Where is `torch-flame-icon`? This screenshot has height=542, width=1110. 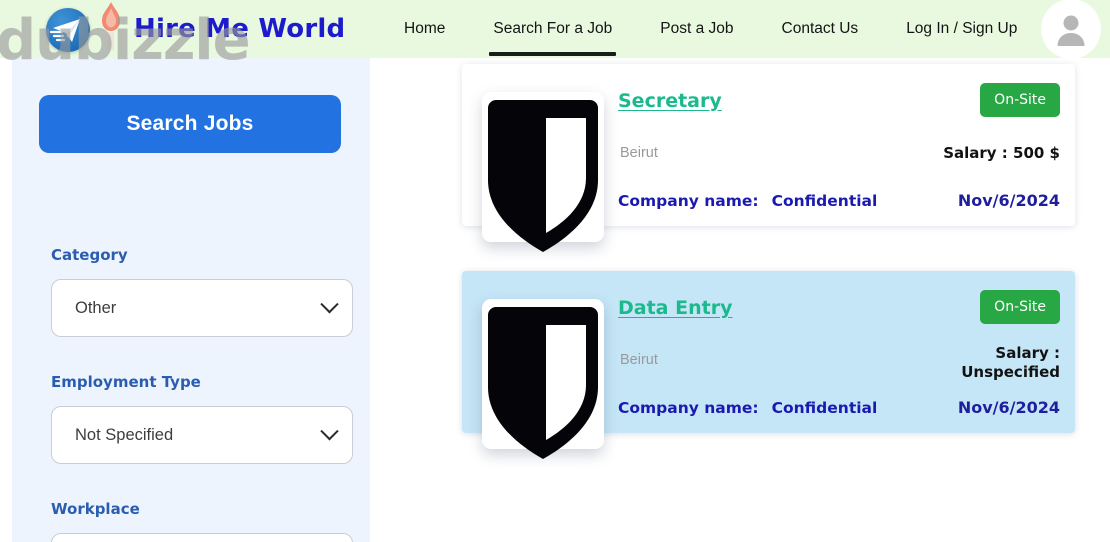
torch-flame-icon is located at coordinates (111, 26).